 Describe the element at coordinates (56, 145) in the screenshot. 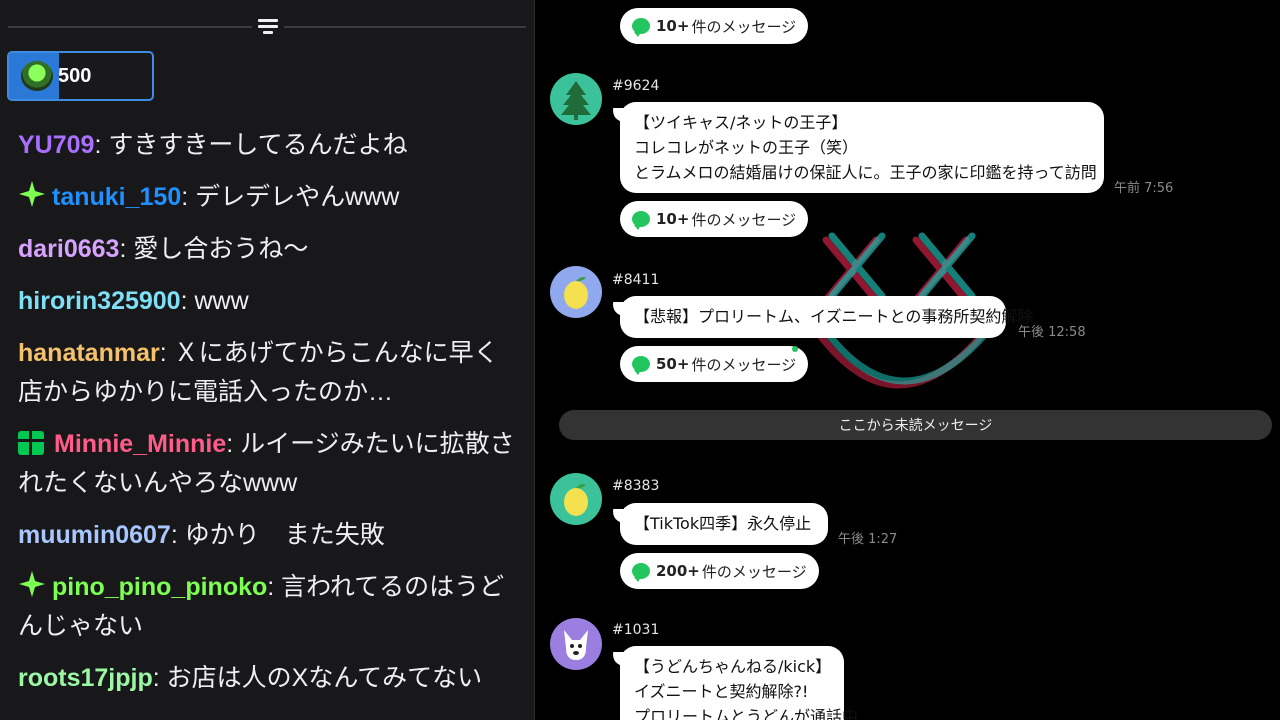

I see `chat-username: YU709` at that location.